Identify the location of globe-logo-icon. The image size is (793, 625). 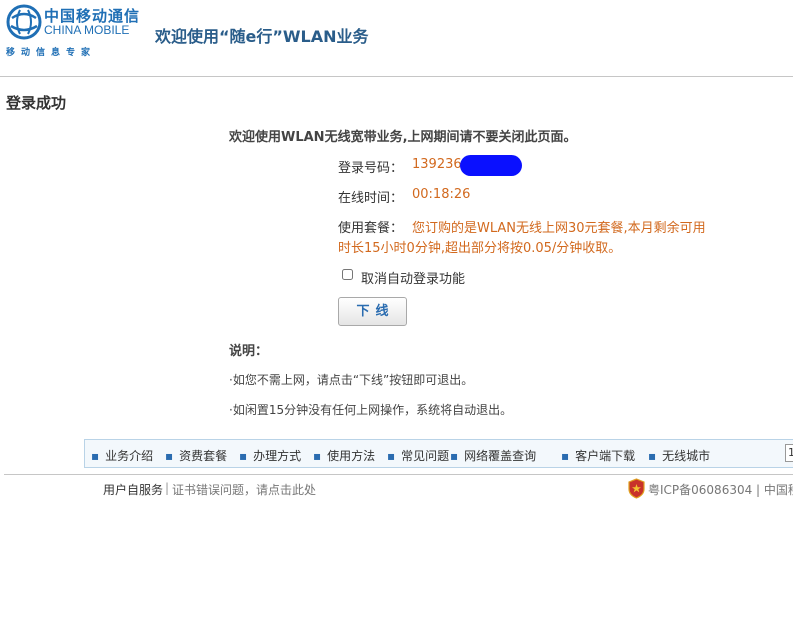
(24, 22).